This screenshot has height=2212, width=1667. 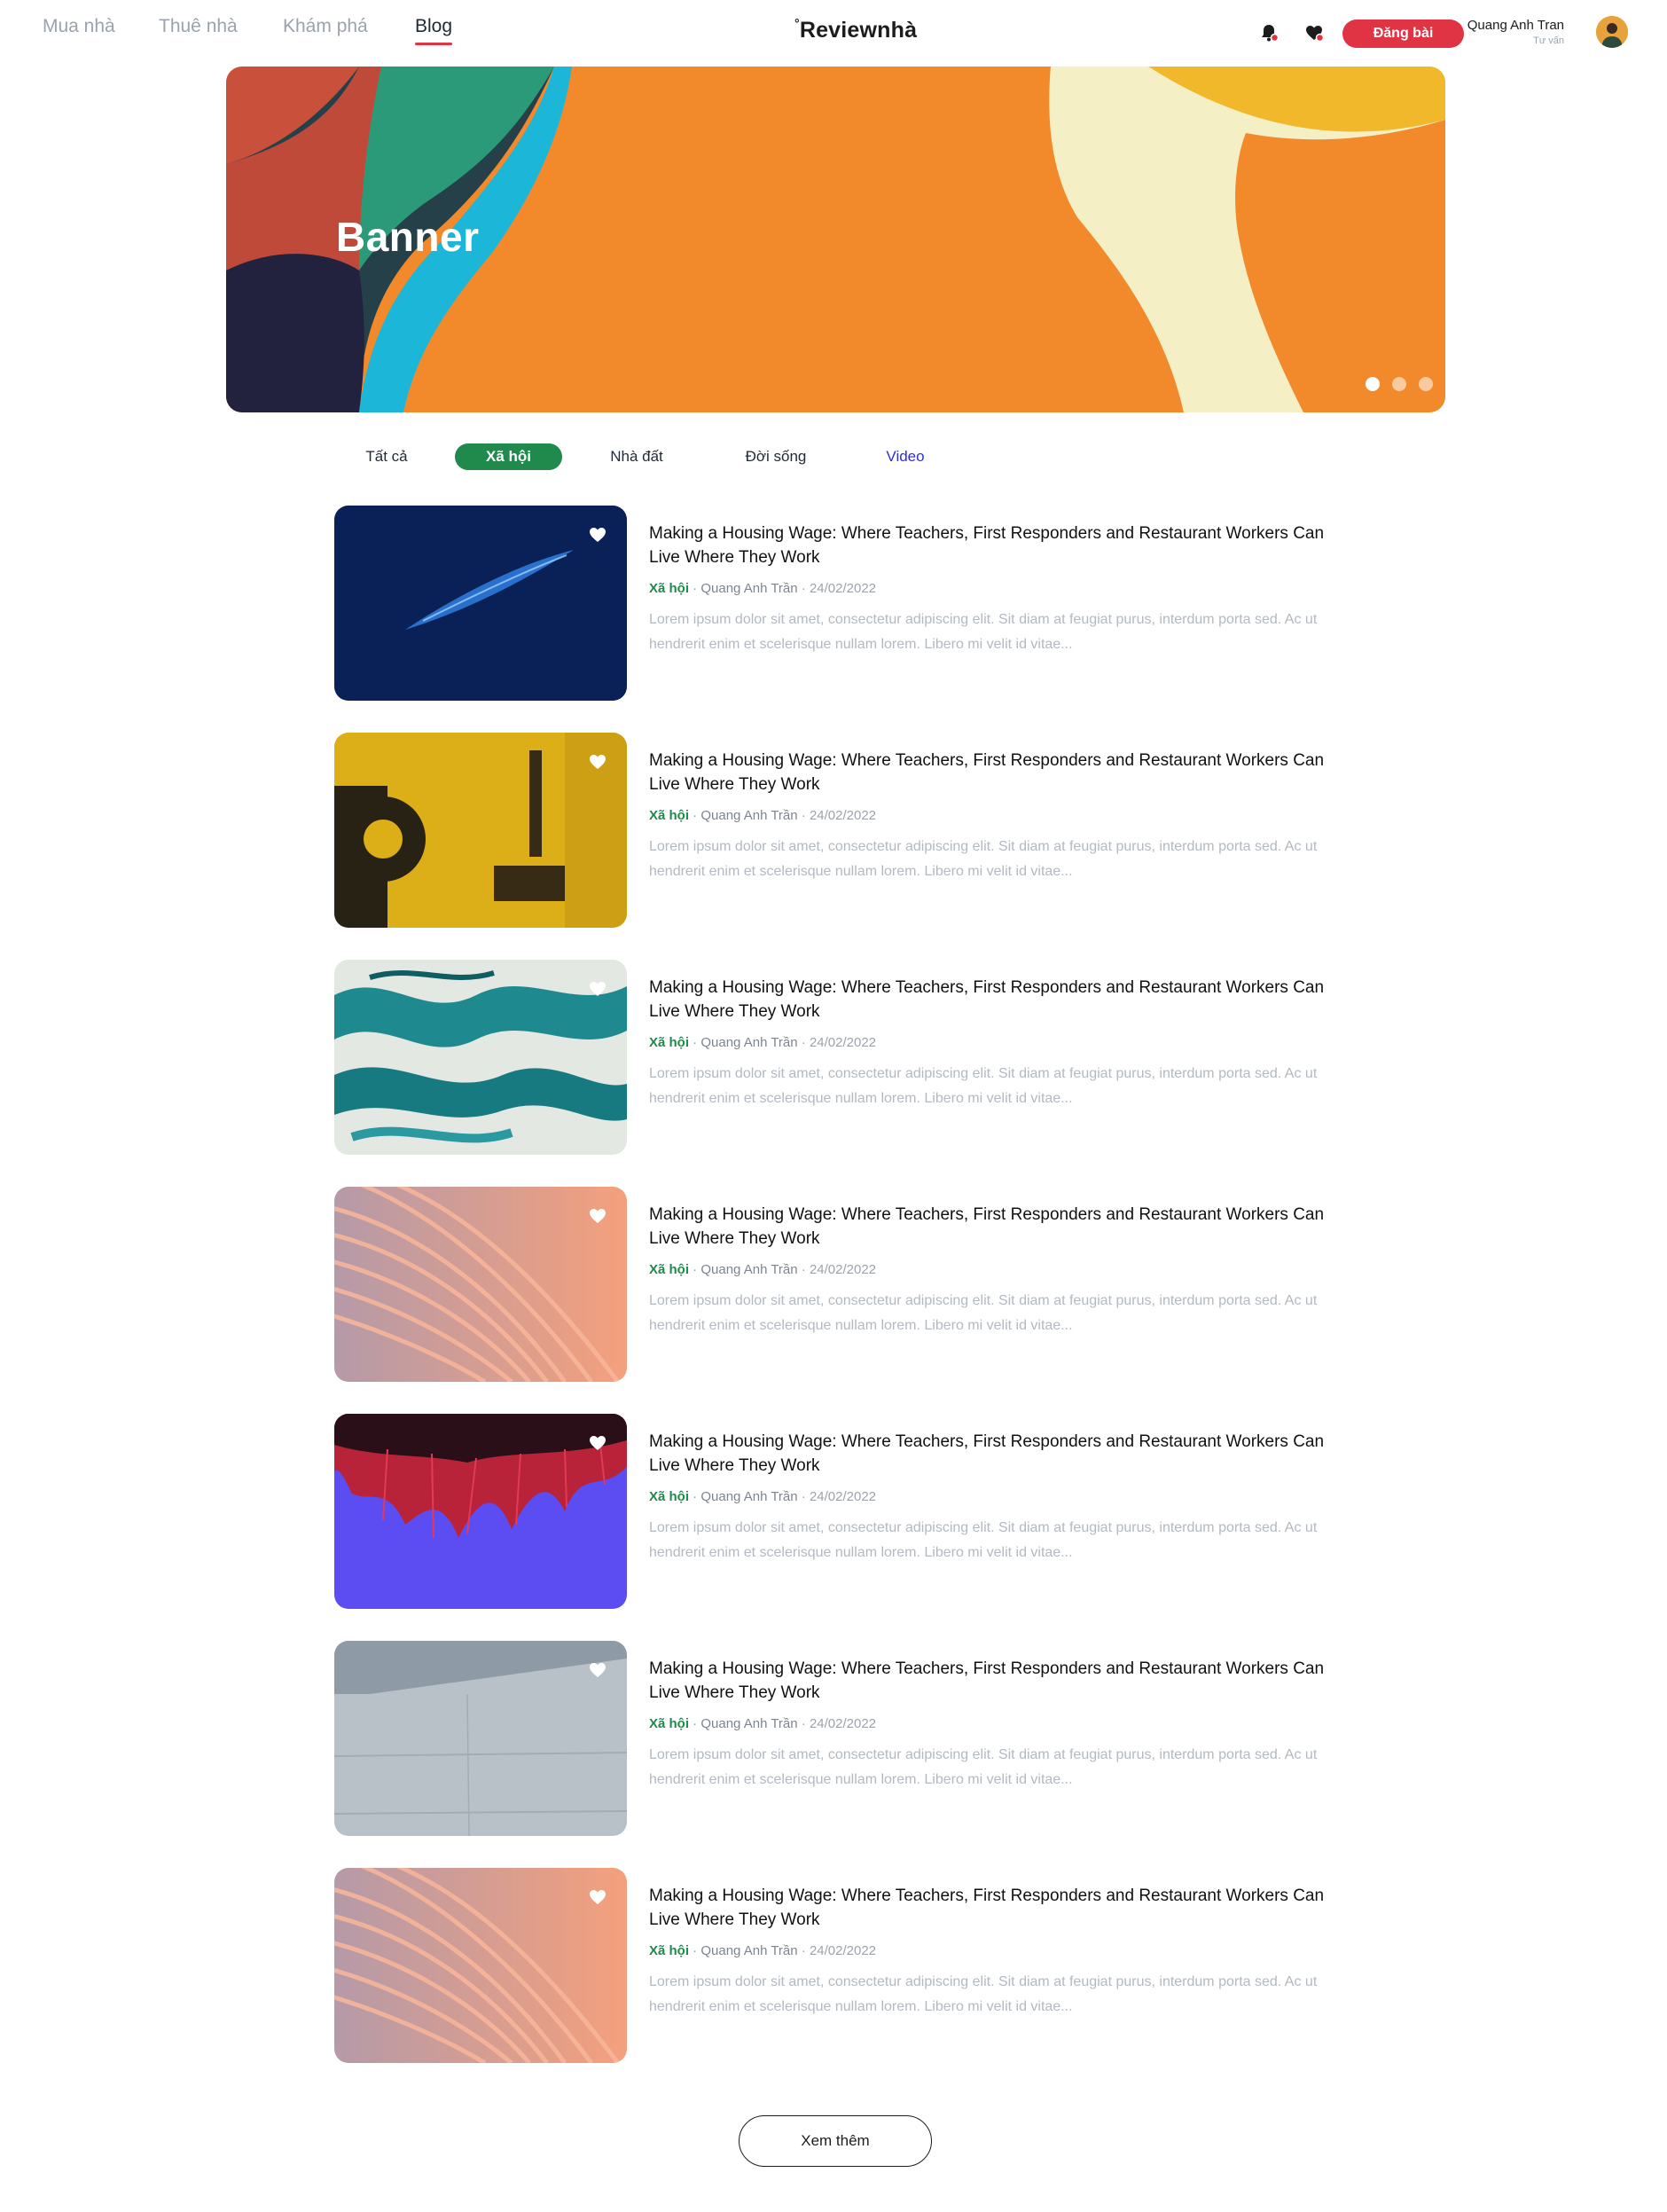 What do you see at coordinates (434, 30) in the screenshot?
I see `nav-blog: Blog` at bounding box center [434, 30].